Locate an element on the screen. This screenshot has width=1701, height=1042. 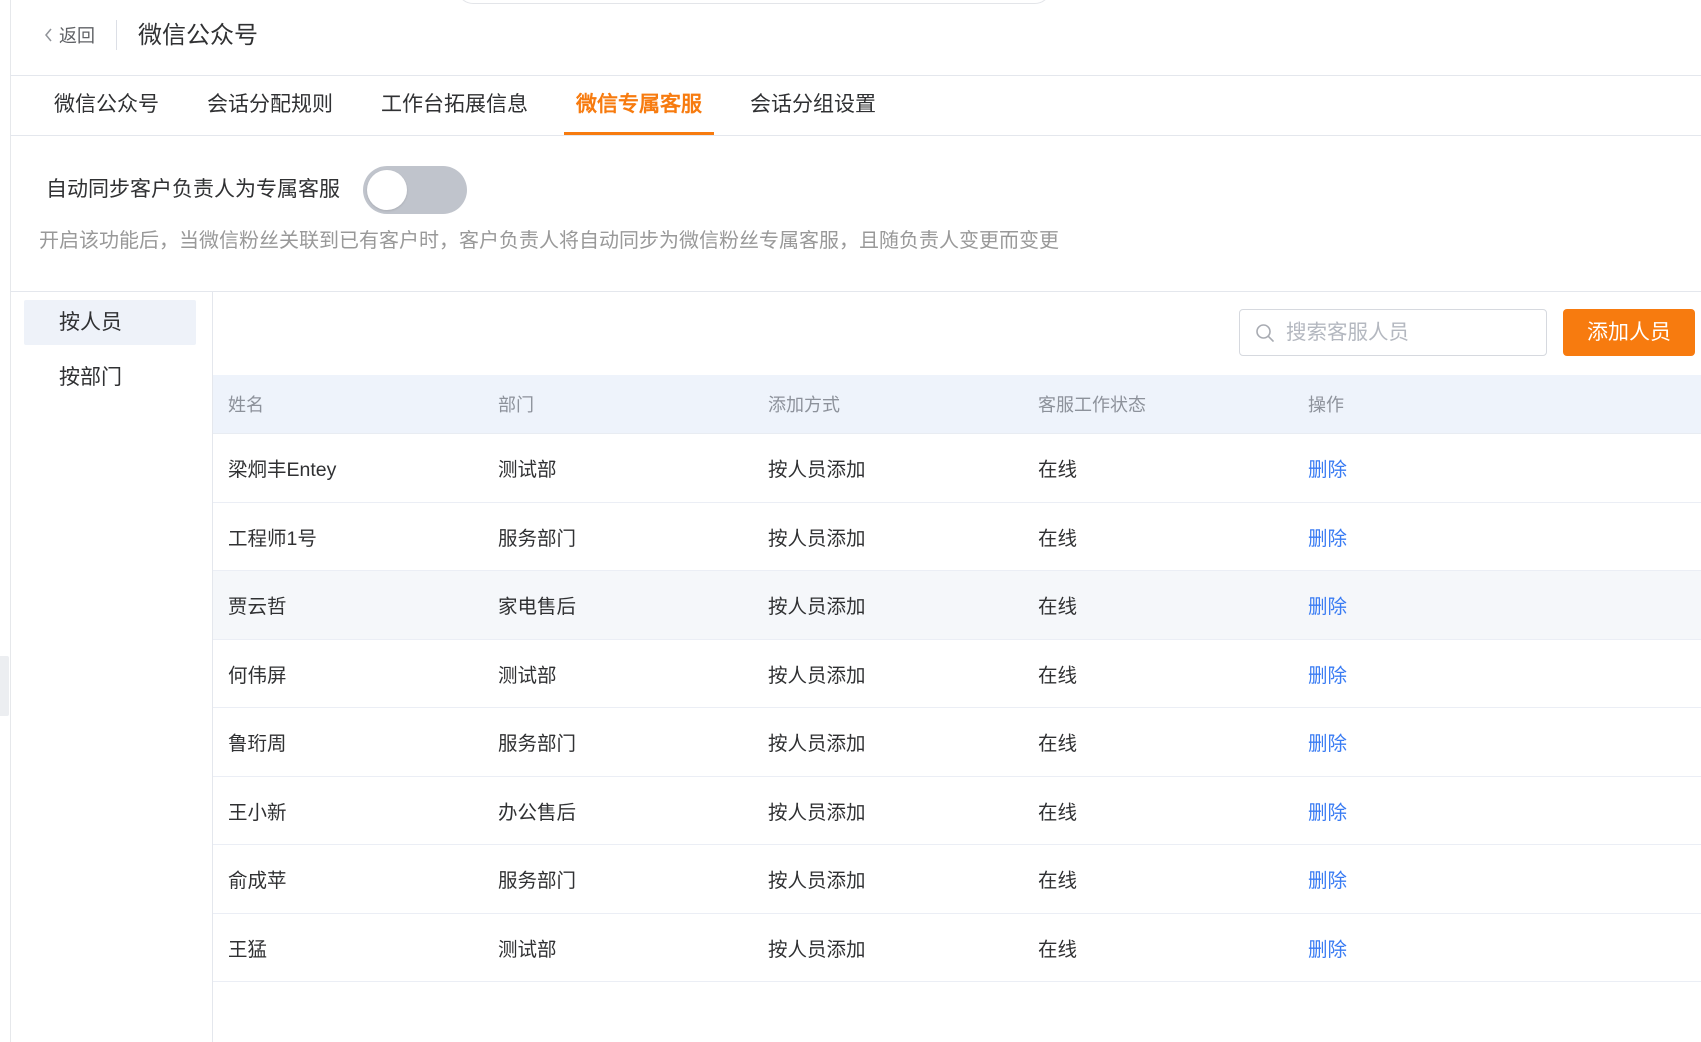
header-divider is located at coordinates (116, 35).